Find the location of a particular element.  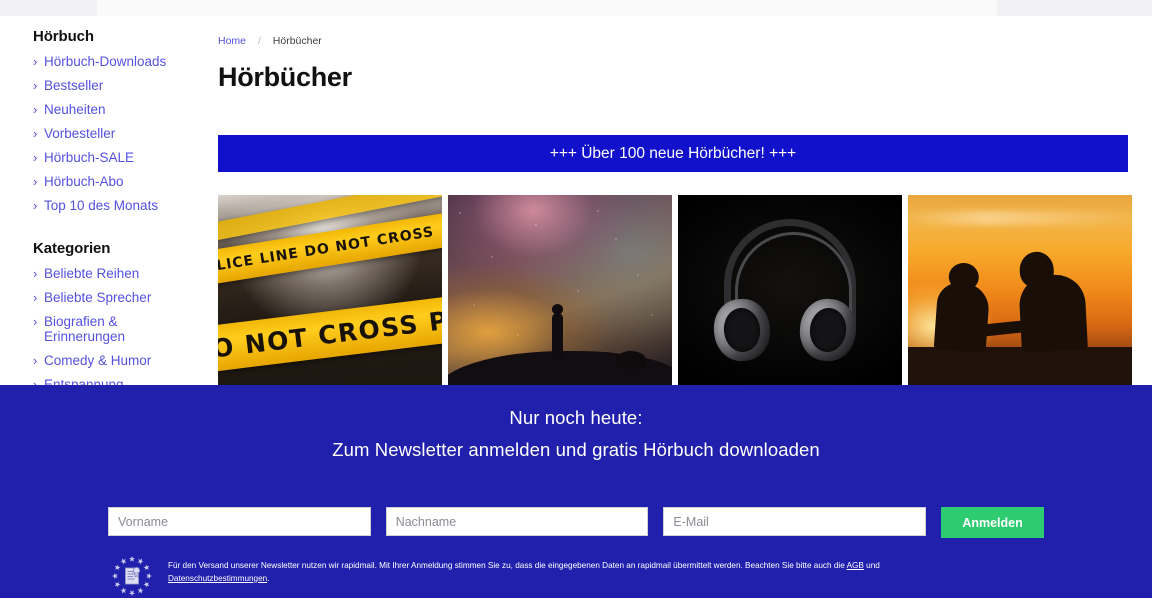

sidebar-item-label: Hörbuch-Downloads is located at coordinates (105, 61).